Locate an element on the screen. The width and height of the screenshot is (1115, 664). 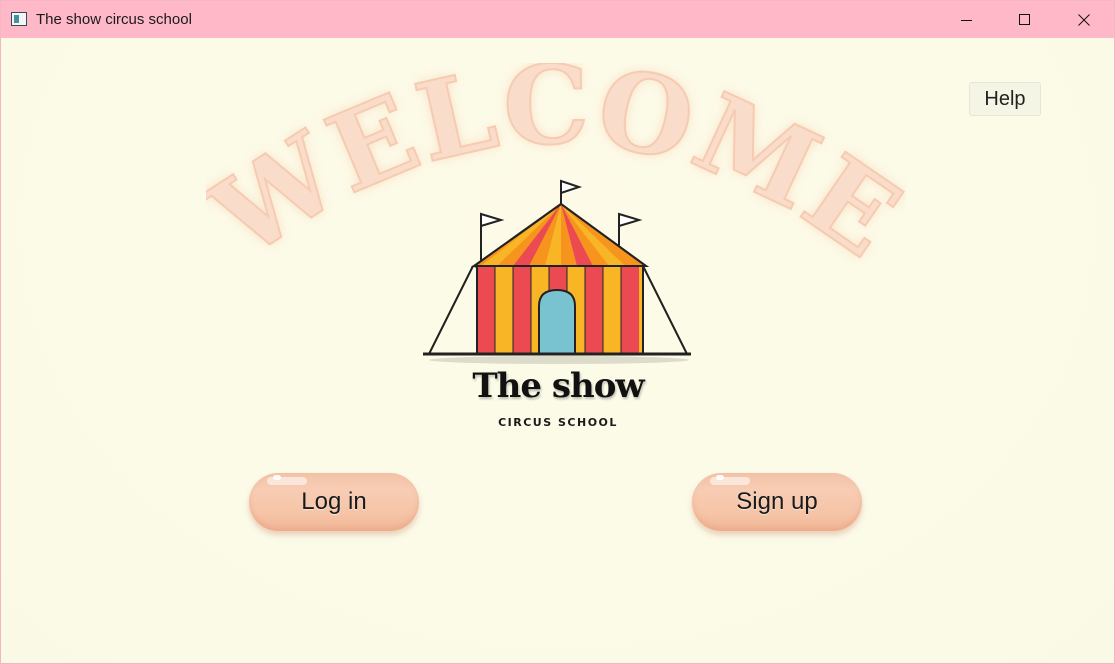
signup-button-label: Sign up is located at coordinates (777, 501).